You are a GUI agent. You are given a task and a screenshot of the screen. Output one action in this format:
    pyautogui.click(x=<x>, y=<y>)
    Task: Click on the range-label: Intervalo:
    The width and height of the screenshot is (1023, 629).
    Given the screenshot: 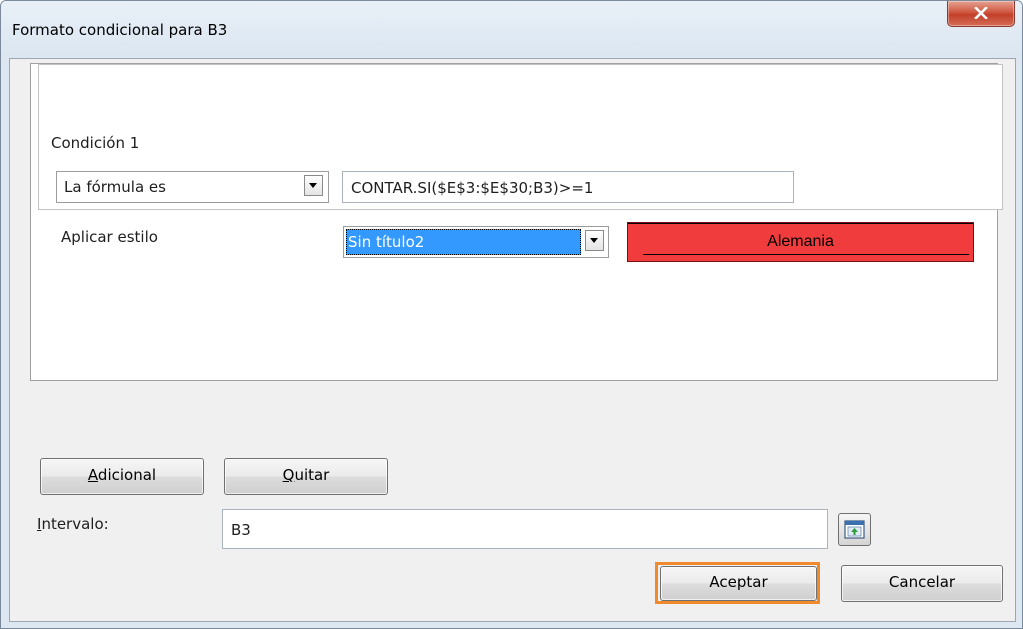 What is the action you would take?
    pyautogui.click(x=73, y=524)
    